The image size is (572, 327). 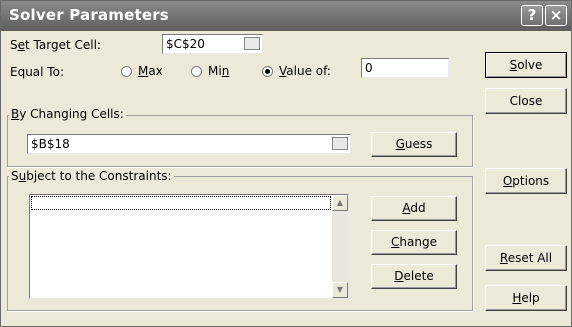 I want to click on change-button: Change, so click(x=414, y=242).